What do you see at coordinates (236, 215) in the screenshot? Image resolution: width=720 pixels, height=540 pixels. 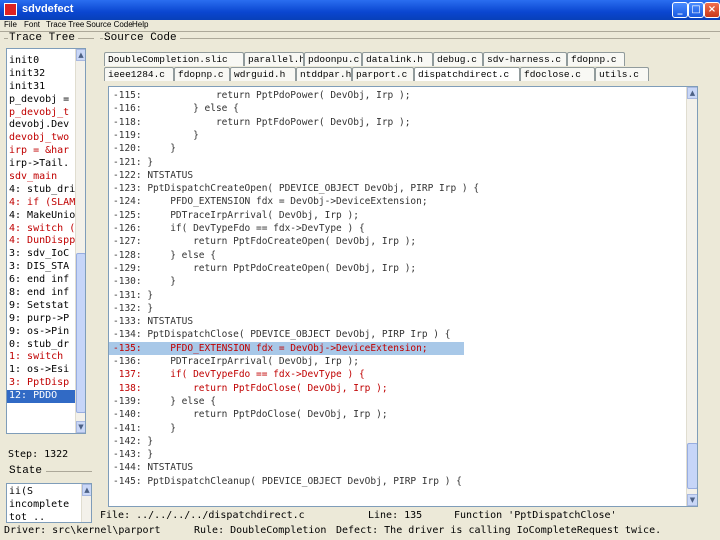 I see `code-line: -125: PDTraceIrpArrival( DevObj, Irp );` at bounding box center [236, 215].